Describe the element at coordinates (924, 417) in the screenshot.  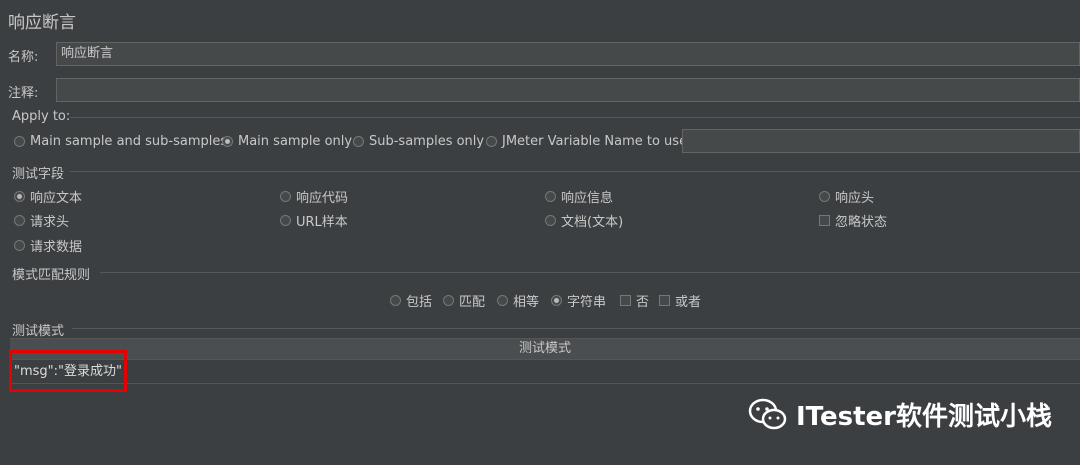
I see `watermark-text: ITester软件测试小栈` at that location.